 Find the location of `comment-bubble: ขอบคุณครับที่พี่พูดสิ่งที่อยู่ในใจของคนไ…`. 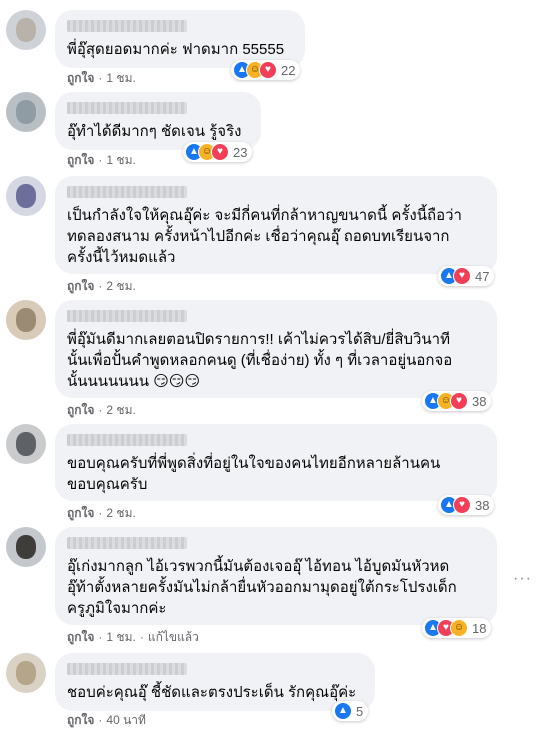

comment-bubble: ขอบคุณครับที่พี่พูดสิ่งที่อยู่ในใจของคนไ… is located at coordinates (276, 462).